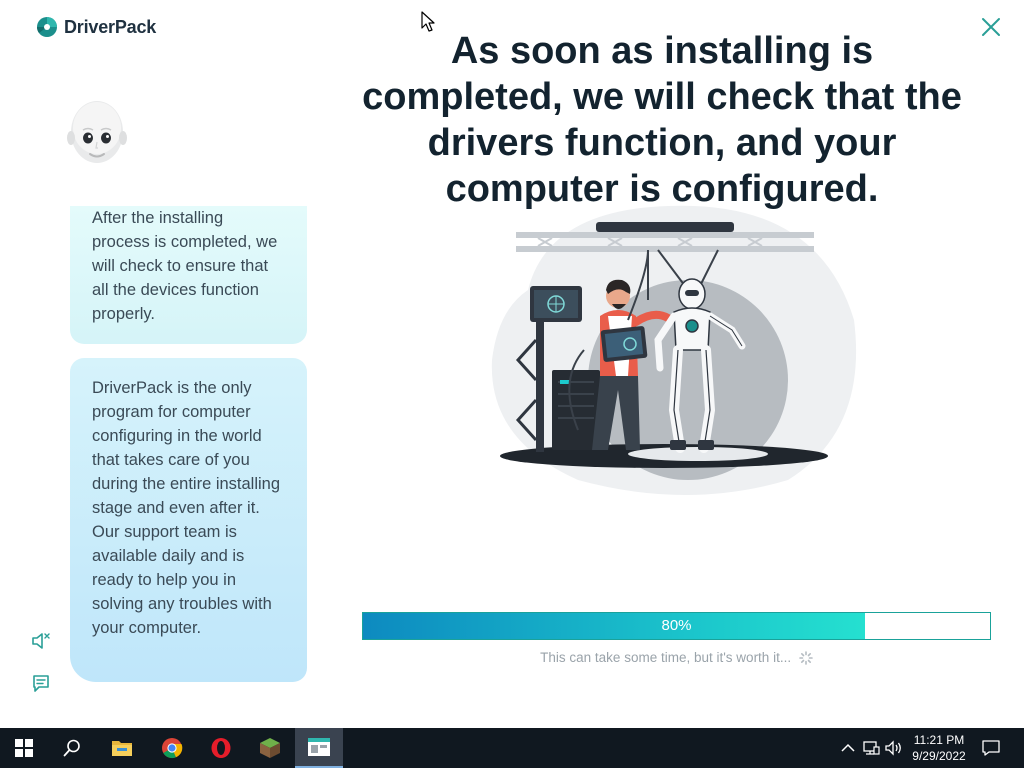  I want to click on taskbar-driverpack, so click(319, 748).